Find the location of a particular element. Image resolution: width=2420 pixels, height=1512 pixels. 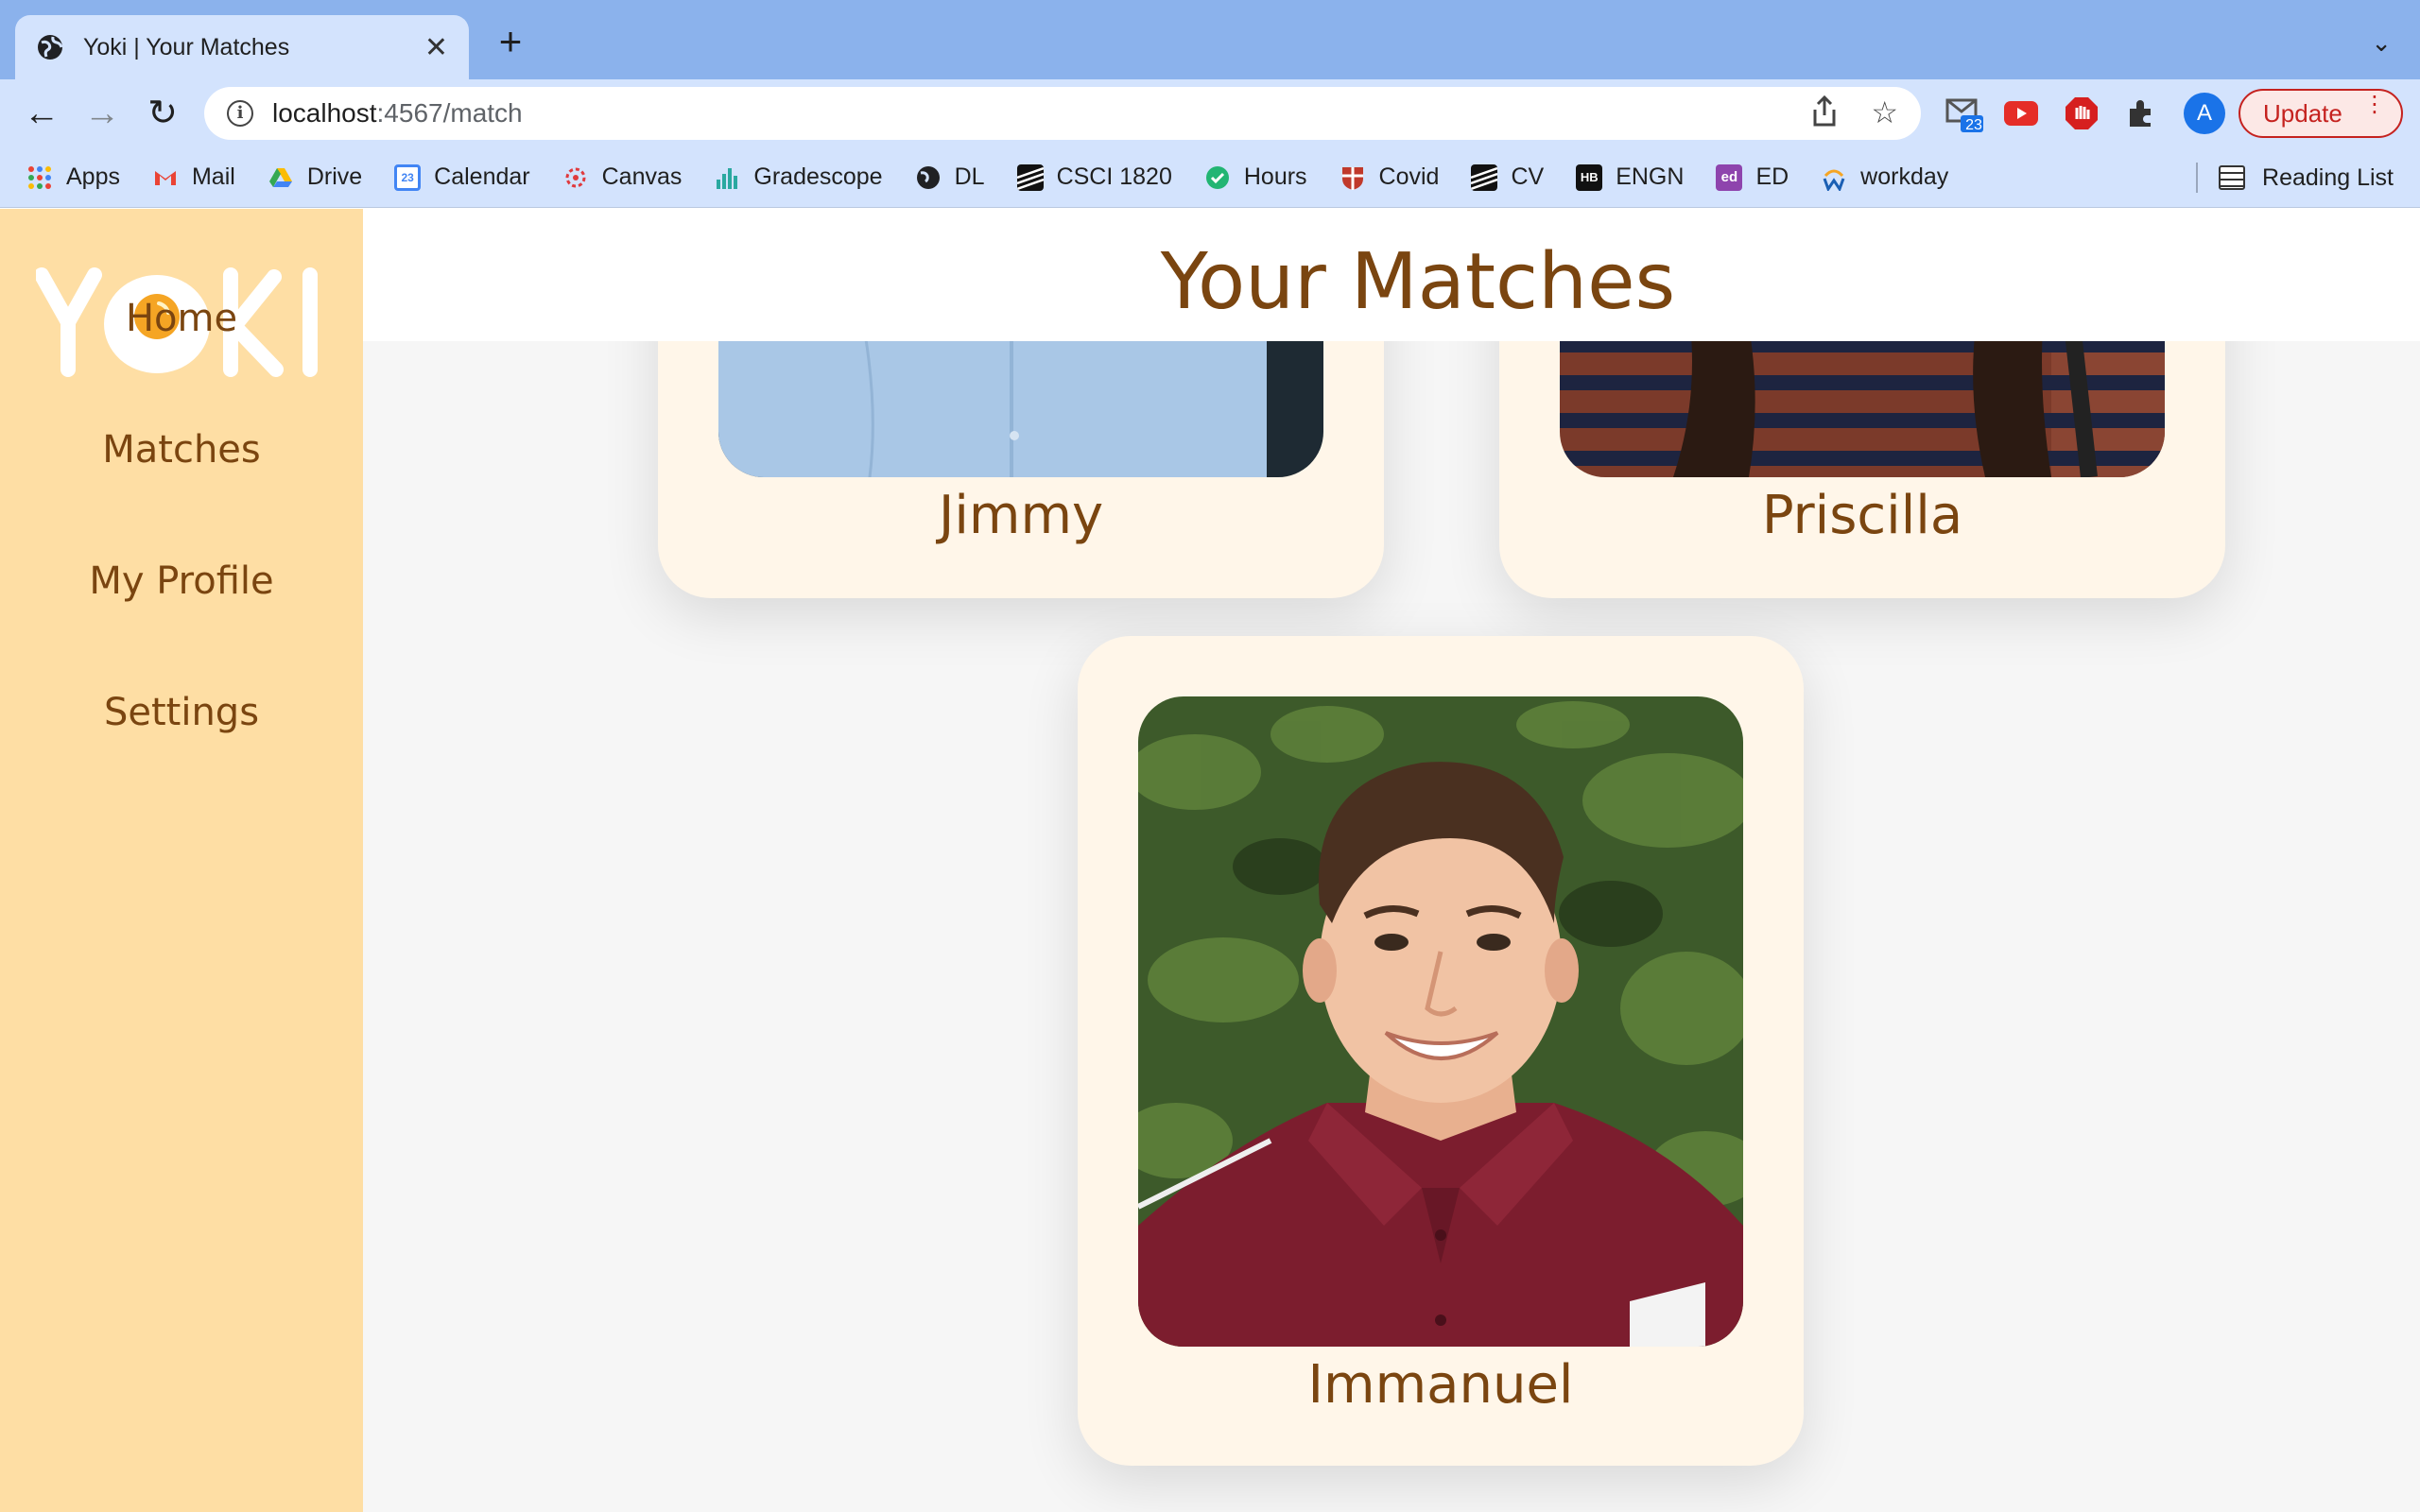

match-name-jimmy: Jimmy is located at coordinates (1021, 515).